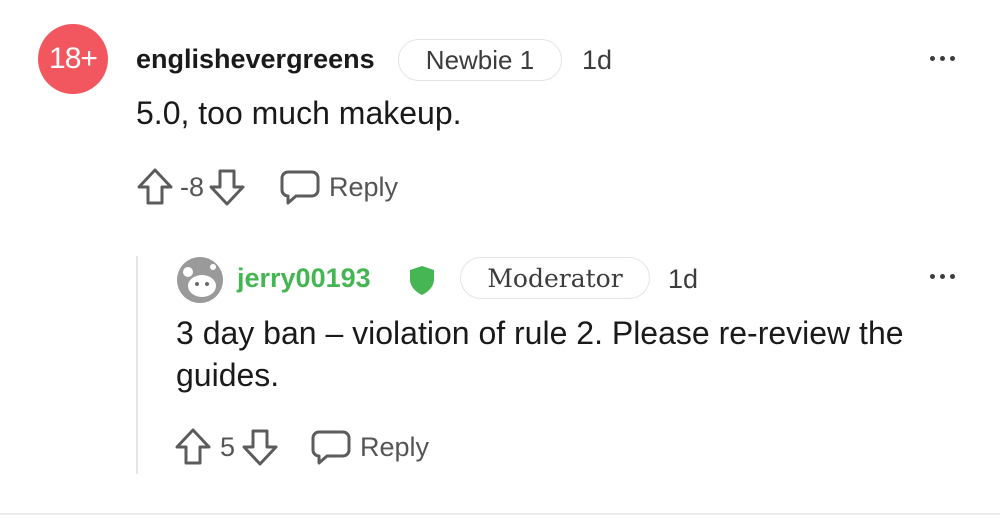  I want to click on thread-line, so click(137, 365).